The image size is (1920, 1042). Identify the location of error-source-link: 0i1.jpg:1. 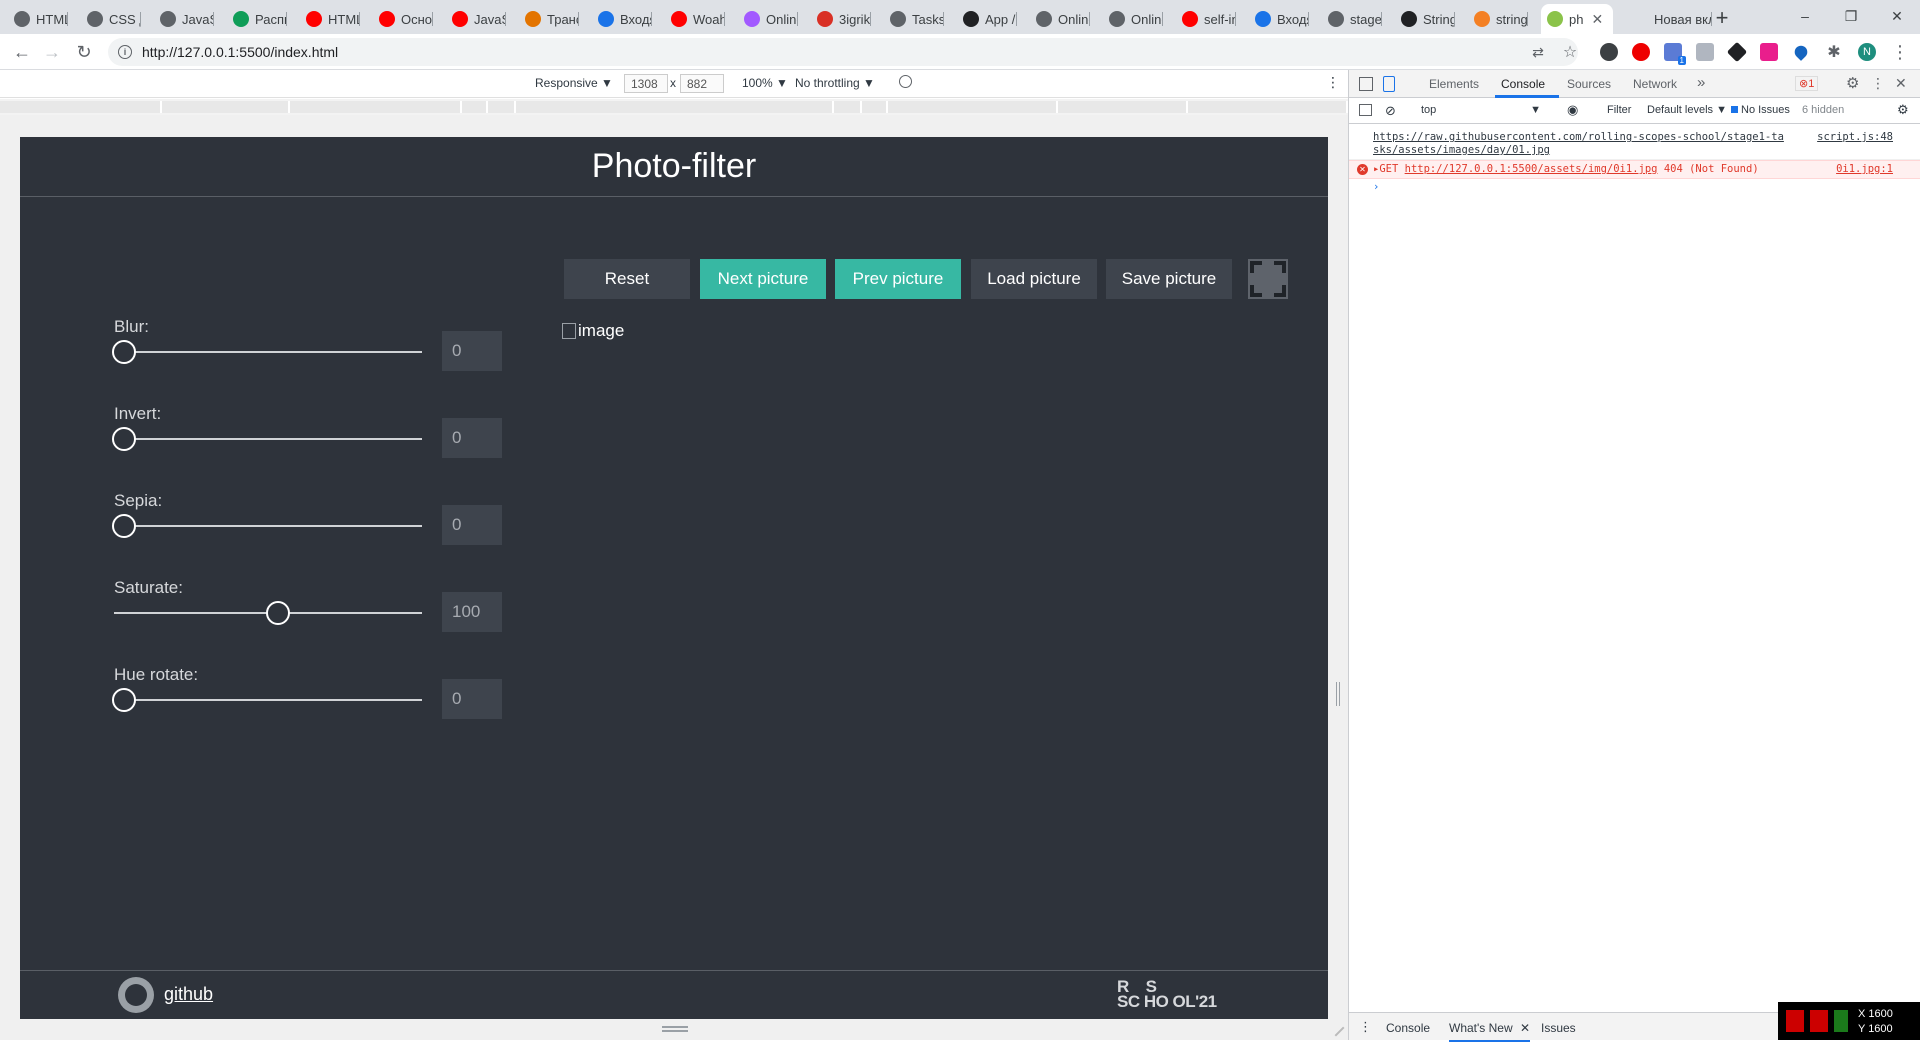
(1864, 169).